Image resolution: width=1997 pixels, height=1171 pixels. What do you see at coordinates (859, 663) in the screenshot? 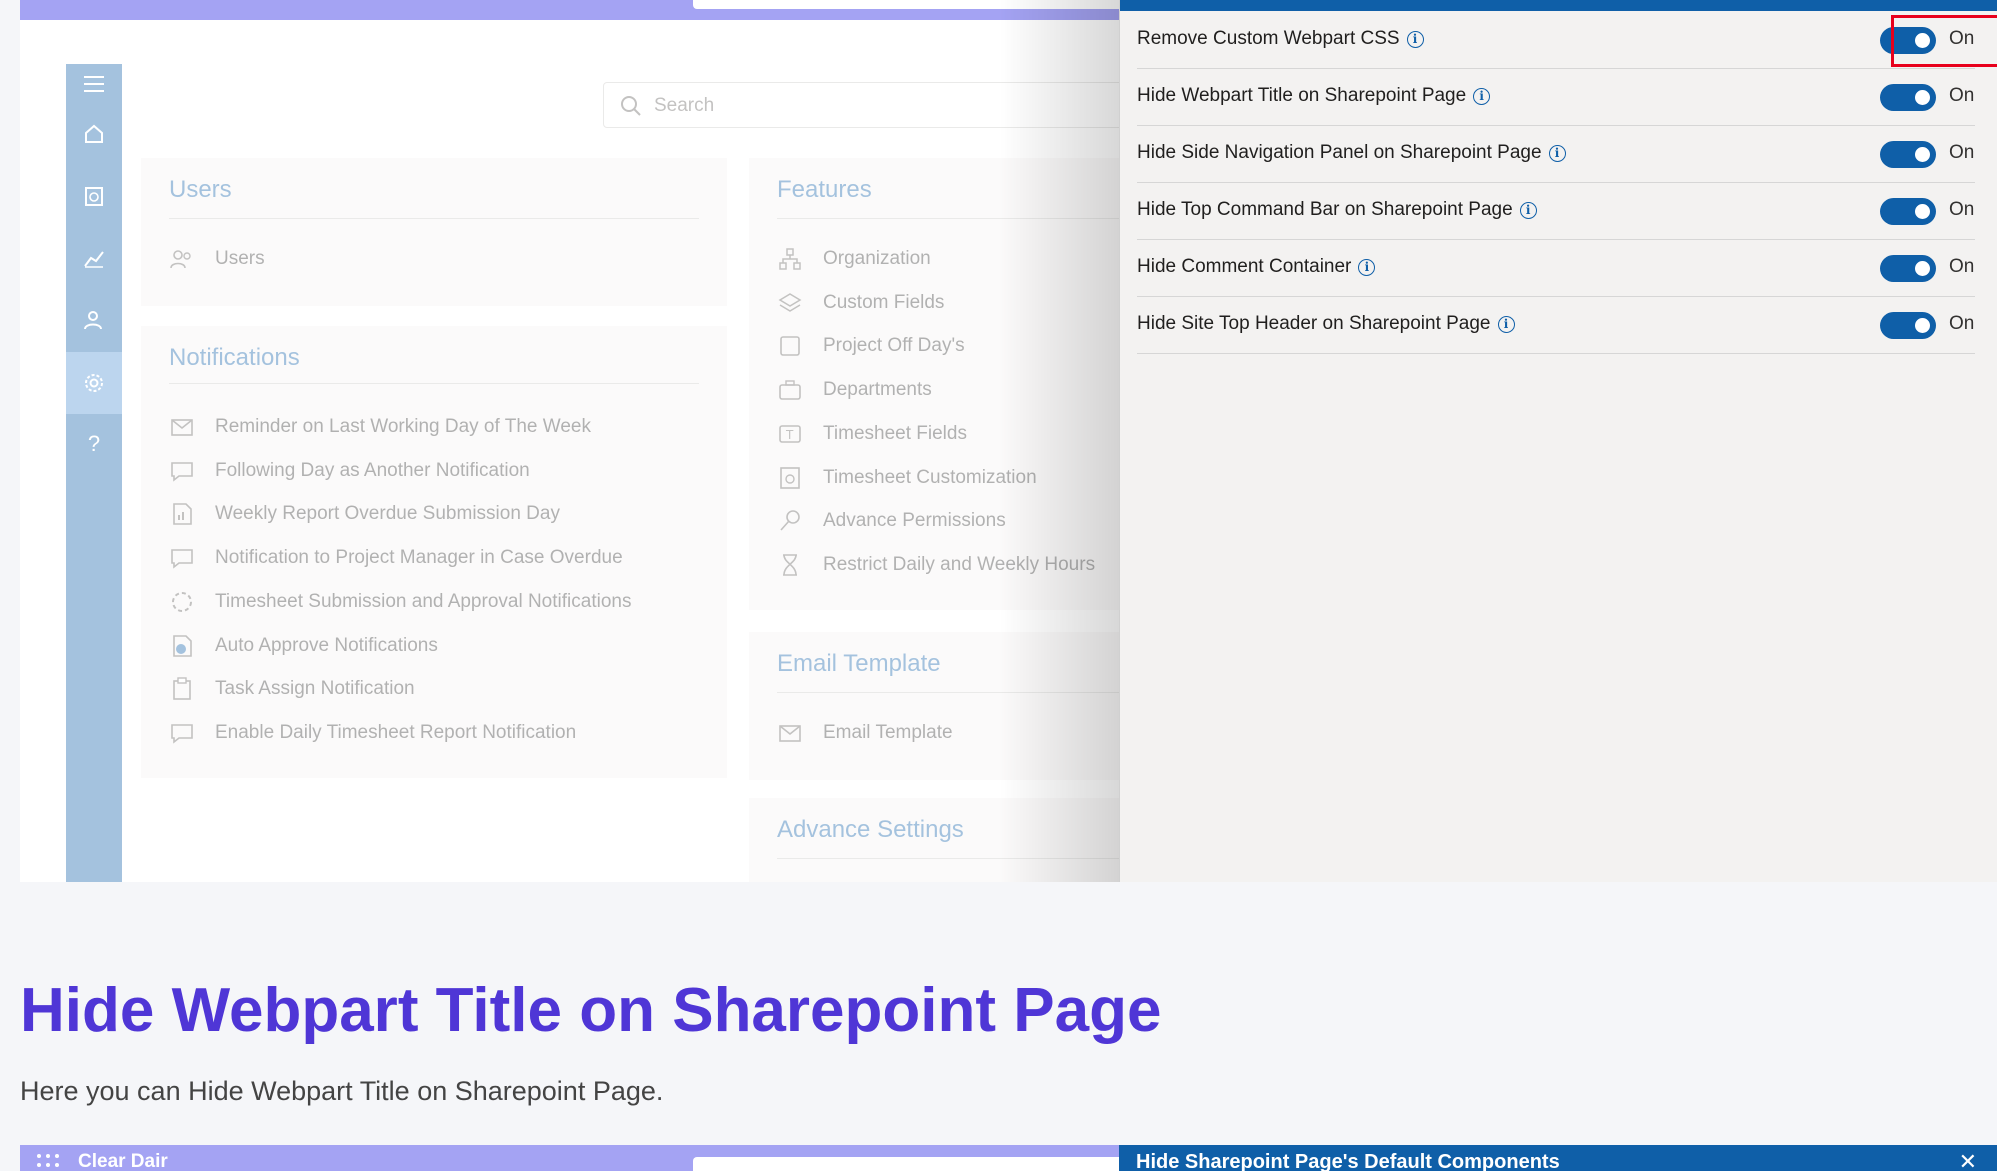
I see `email-card-title: Email Template` at bounding box center [859, 663].